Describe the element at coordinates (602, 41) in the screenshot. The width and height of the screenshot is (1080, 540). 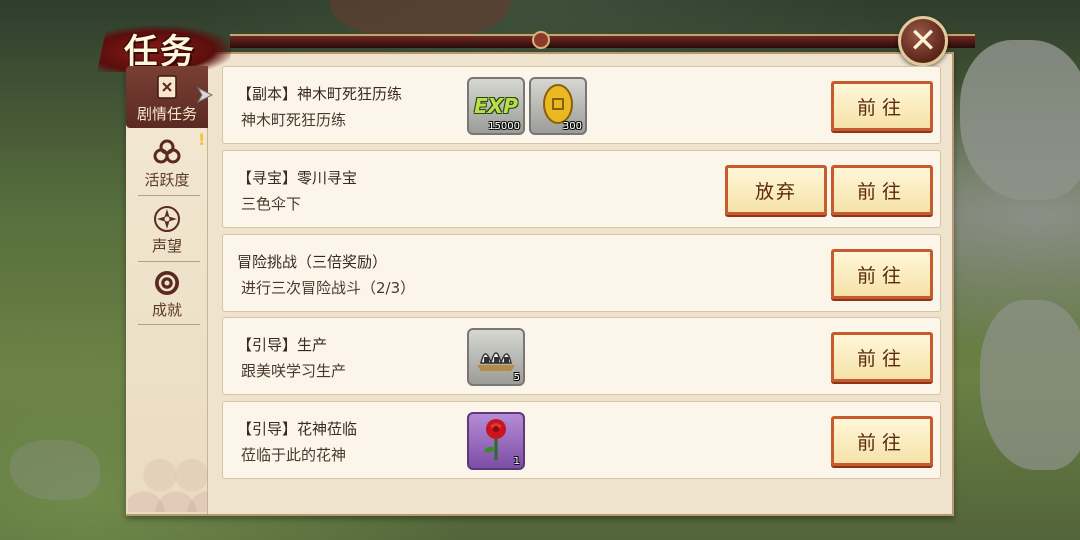
I see `header-rail` at that location.